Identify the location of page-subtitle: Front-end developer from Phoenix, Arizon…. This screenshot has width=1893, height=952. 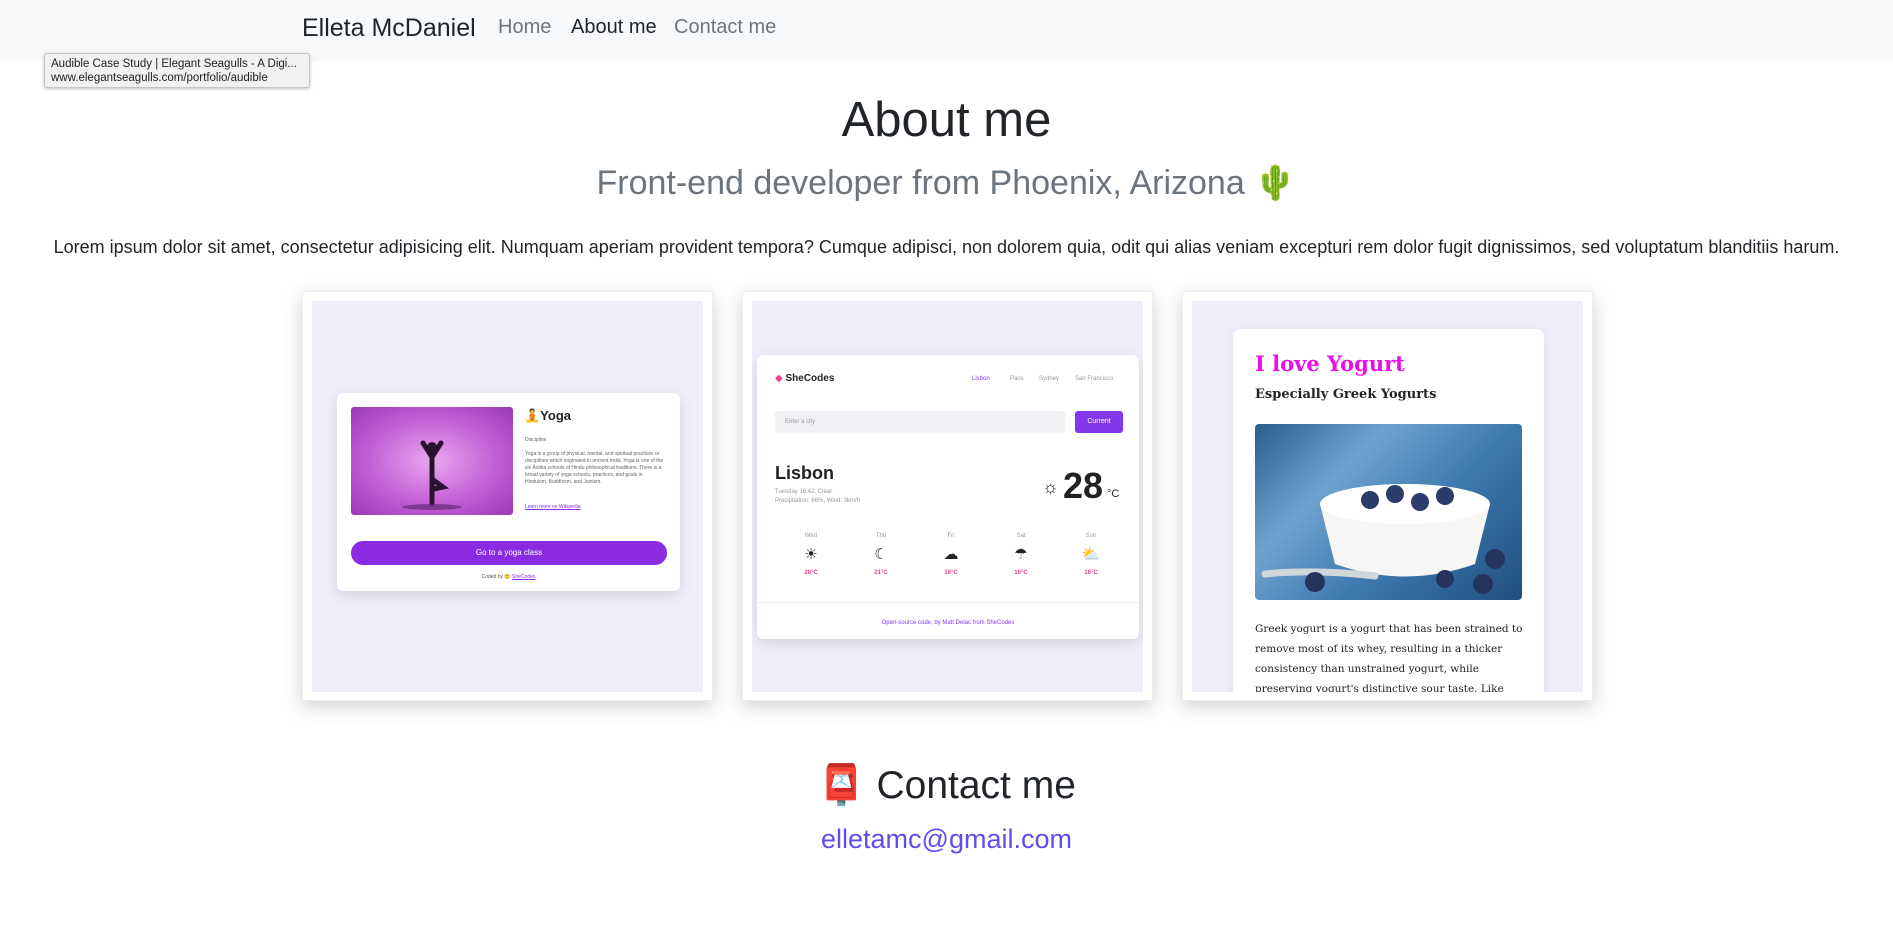
(946, 183).